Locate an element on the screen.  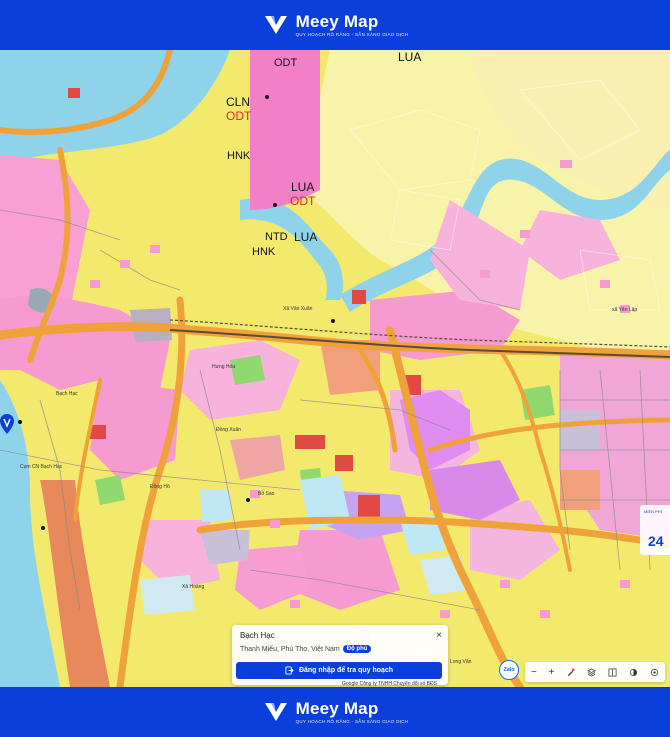
popup-title: Bạch Hạc is located at coordinates (257, 635).